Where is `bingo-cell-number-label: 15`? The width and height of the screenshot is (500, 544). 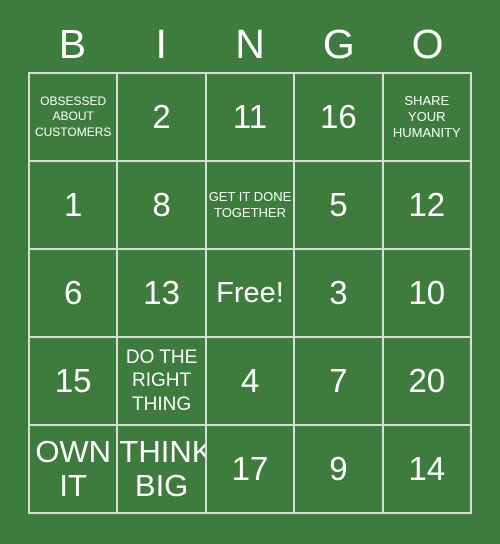 bingo-cell-number-label: 15 is located at coordinates (73, 380).